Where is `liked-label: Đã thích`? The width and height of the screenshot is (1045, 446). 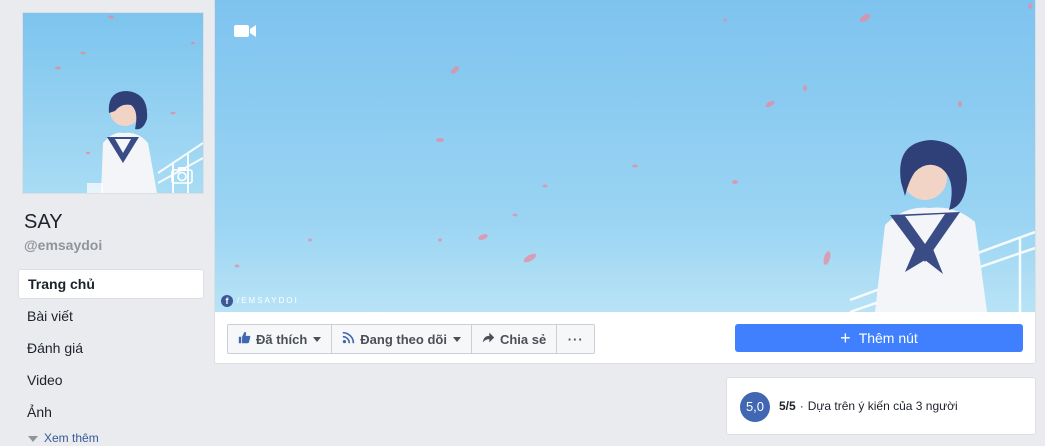 liked-label: Đã thích is located at coordinates (282, 339).